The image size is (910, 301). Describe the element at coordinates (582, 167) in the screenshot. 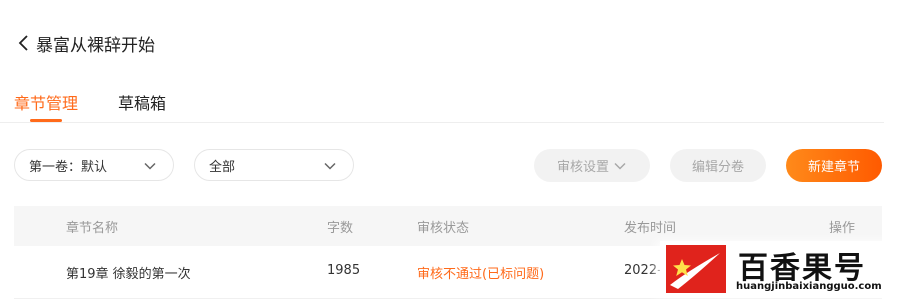

I see `review-settings-label: 审核设置` at that location.